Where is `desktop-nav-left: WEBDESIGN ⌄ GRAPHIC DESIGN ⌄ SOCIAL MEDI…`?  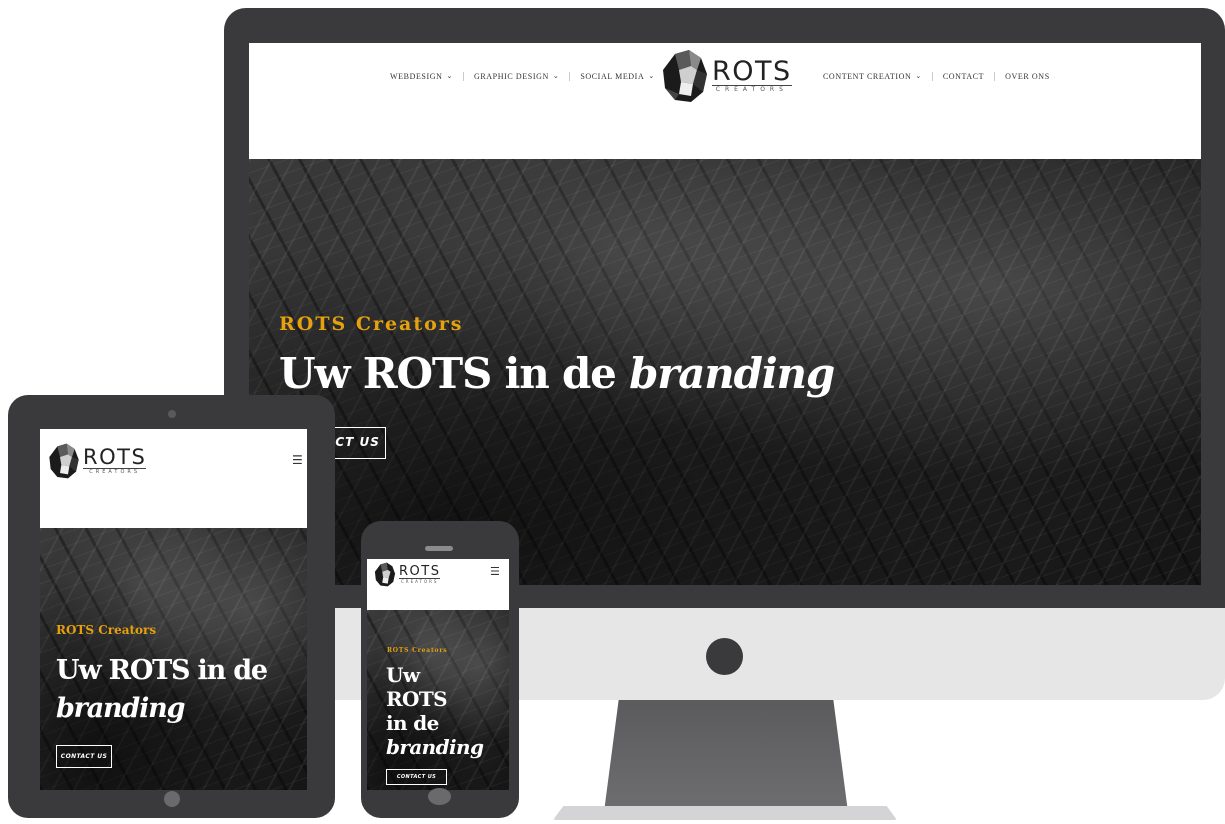
desktop-nav-left: WEBDESIGN ⌄ GRAPHIC DESIGN ⌄ SOCIAL MEDI… is located at coordinates (522, 76).